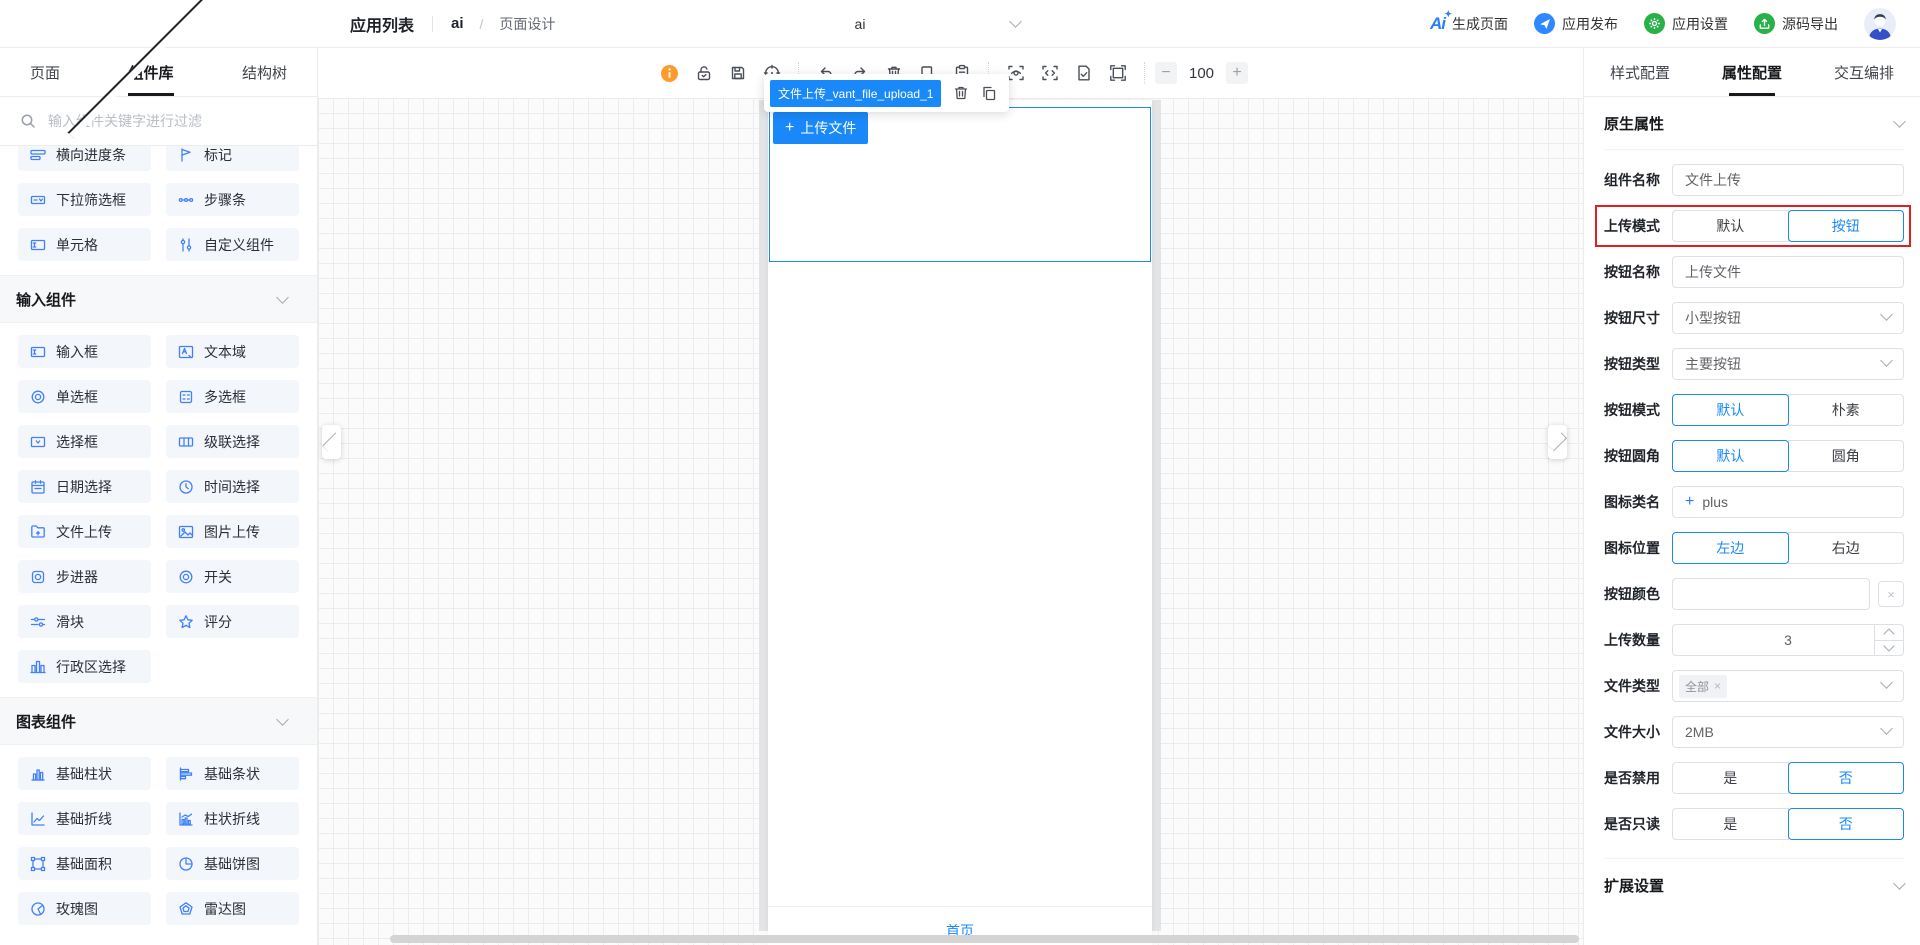 The image size is (1920, 945). What do you see at coordinates (84, 818) in the screenshot?
I see `component-item-基础折线: 基础折线` at bounding box center [84, 818].